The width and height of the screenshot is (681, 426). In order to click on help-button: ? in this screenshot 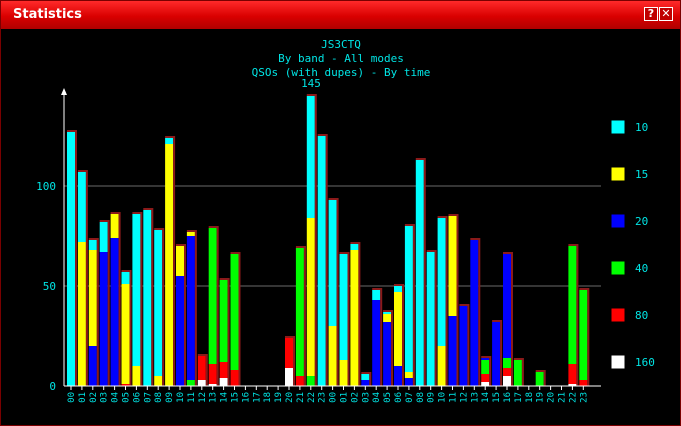, I will do `click(651, 14)`.